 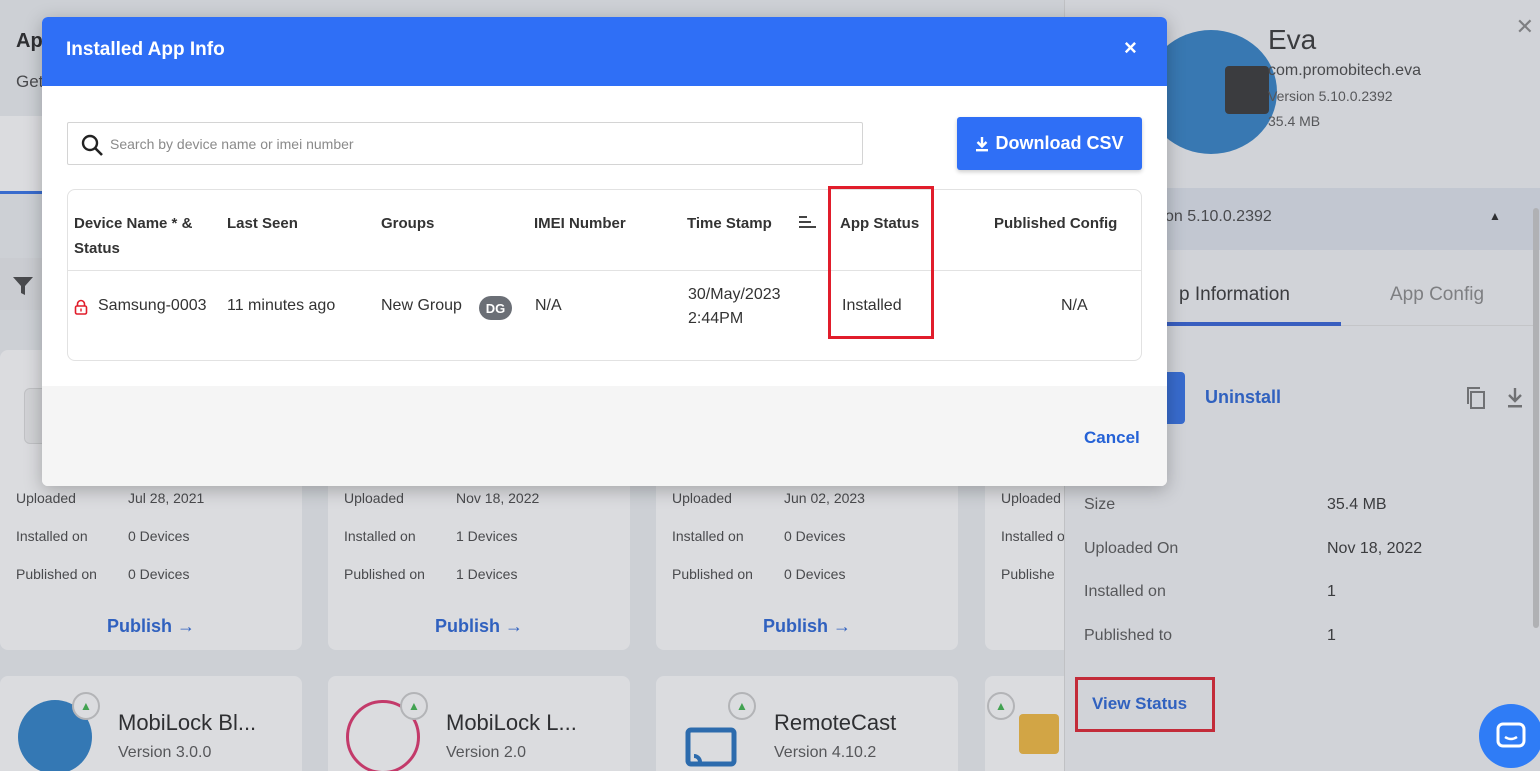 What do you see at coordinates (1059, 143) in the screenshot?
I see `download-csv-label: Download CSV` at bounding box center [1059, 143].